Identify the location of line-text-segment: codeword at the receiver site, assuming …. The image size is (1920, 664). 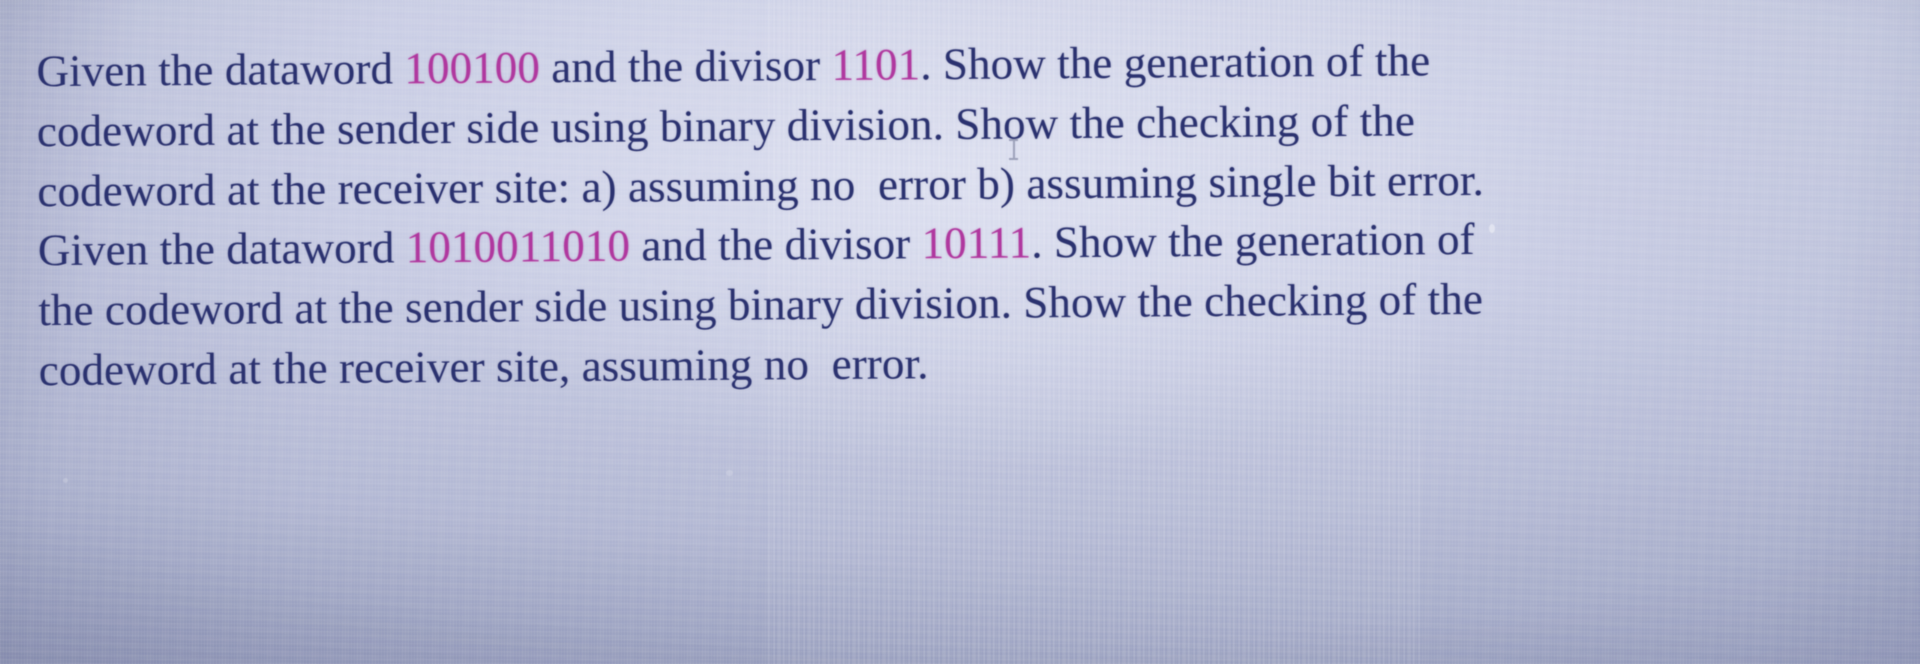
(483, 367).